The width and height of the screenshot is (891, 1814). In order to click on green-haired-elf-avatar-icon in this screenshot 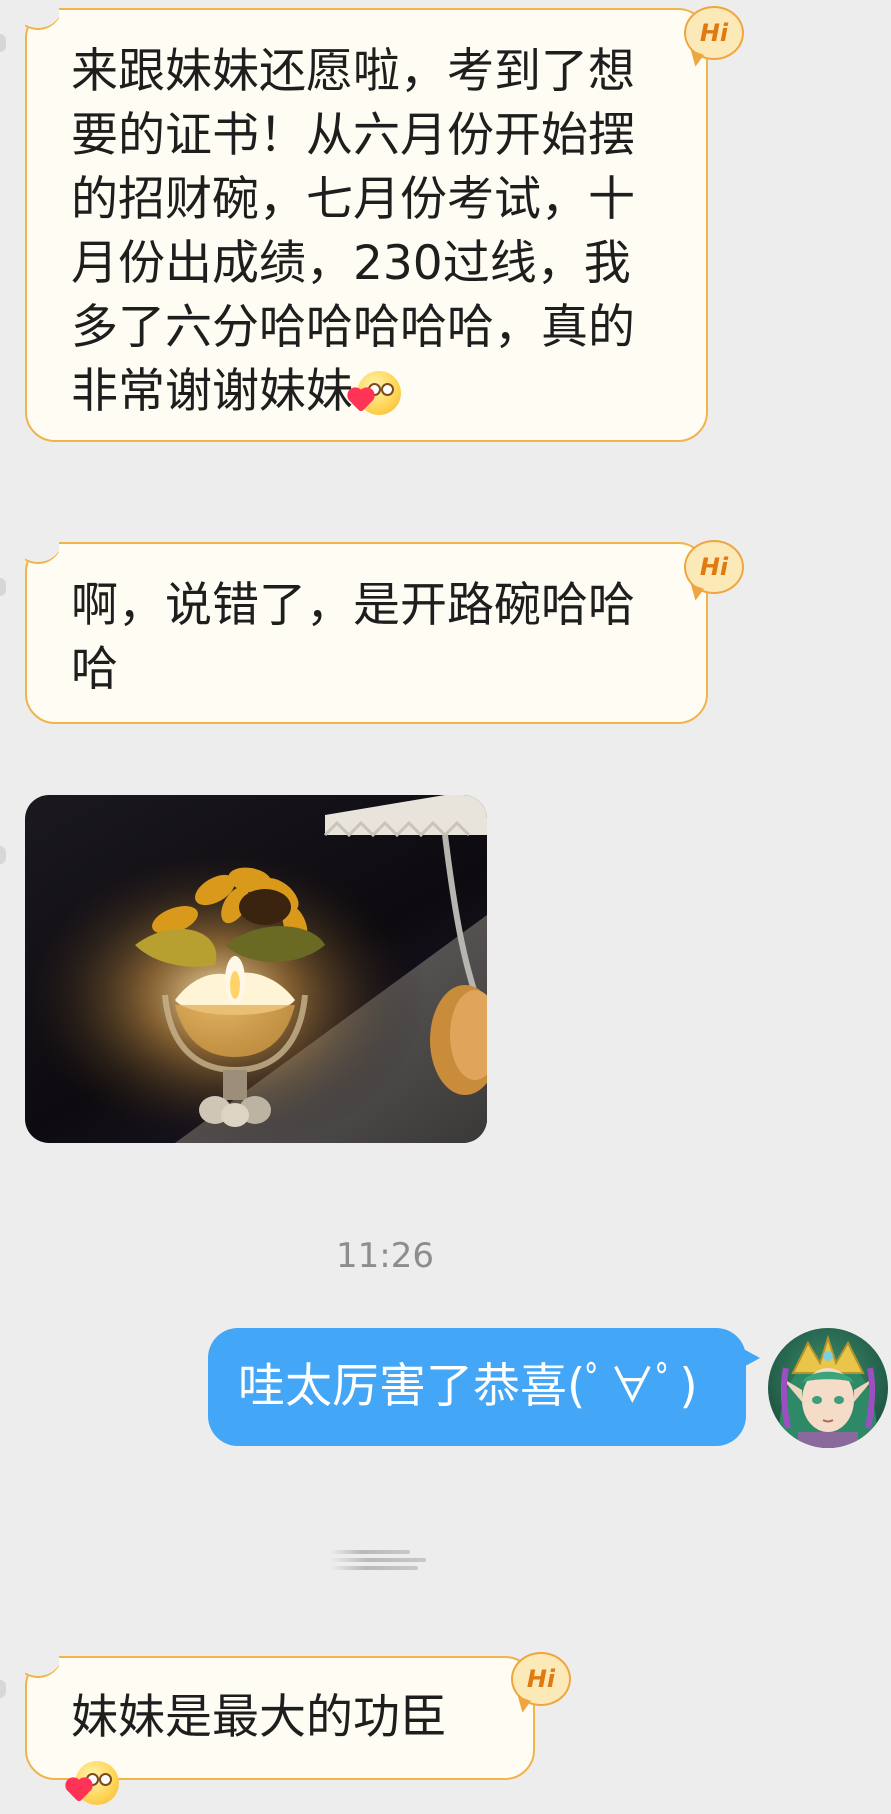, I will do `click(828, 1388)`.